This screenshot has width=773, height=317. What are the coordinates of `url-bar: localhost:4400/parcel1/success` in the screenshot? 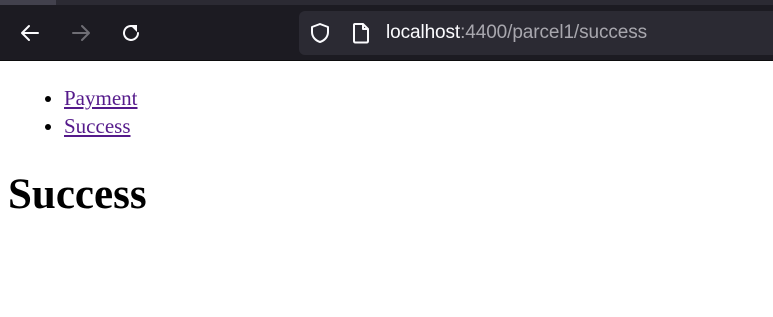 It's located at (536, 33).